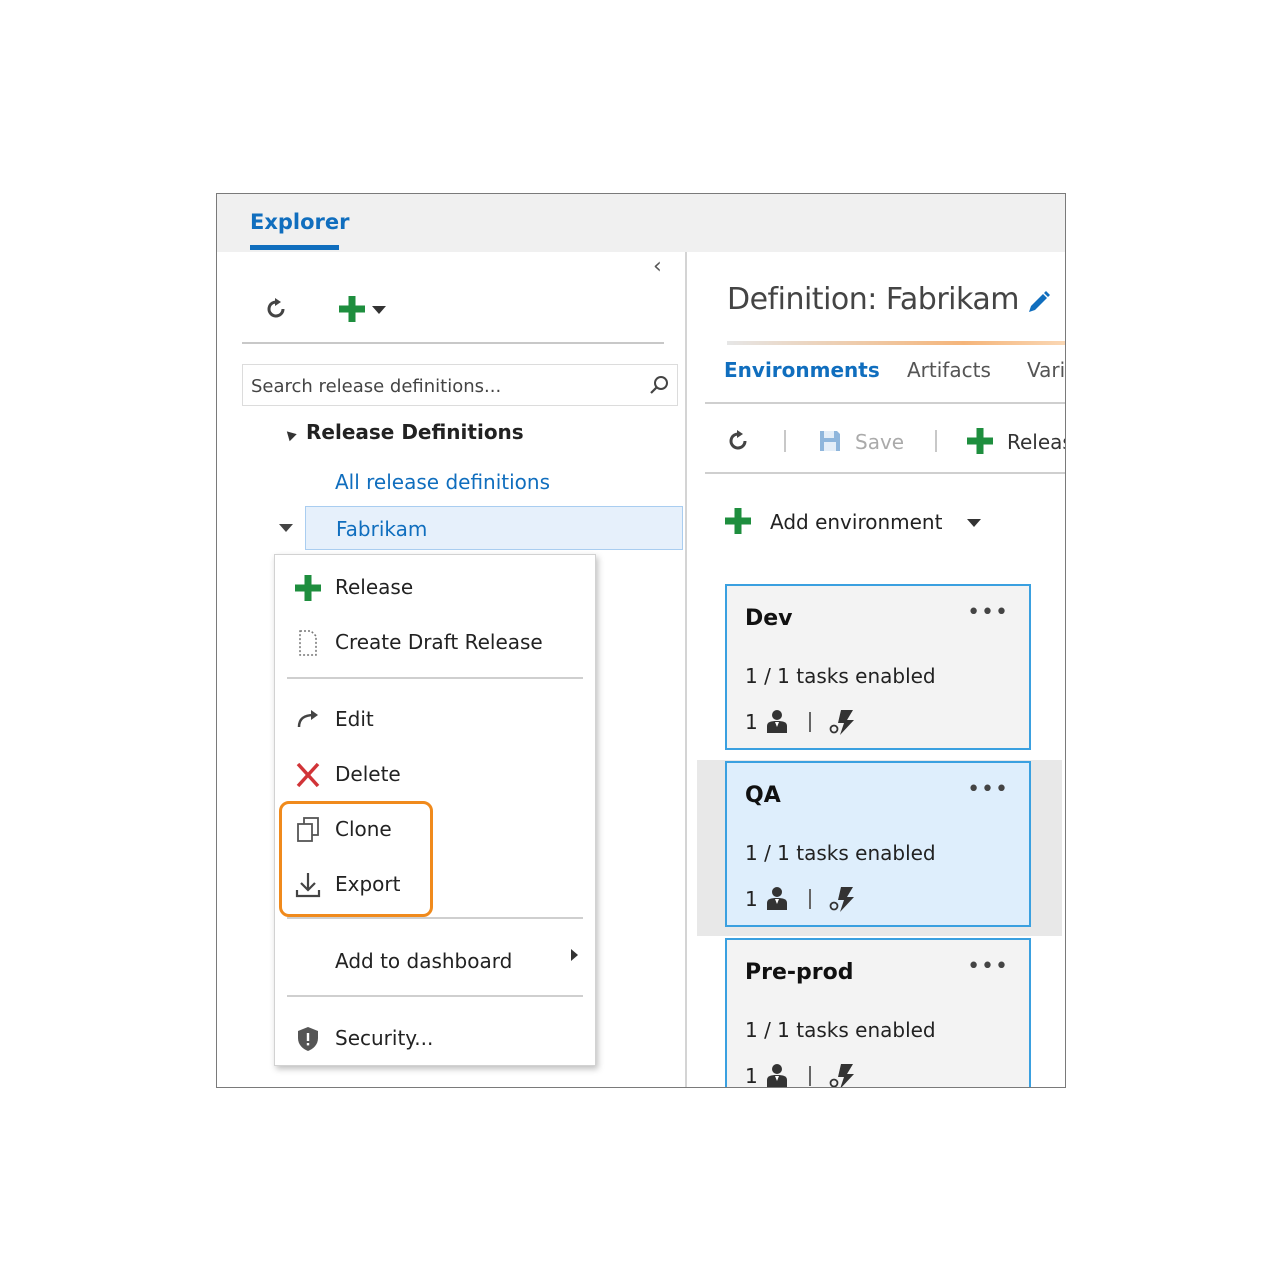  Describe the element at coordinates (415, 432) in the screenshot. I see `tree-root-release-definitions: Release Definitions` at that location.